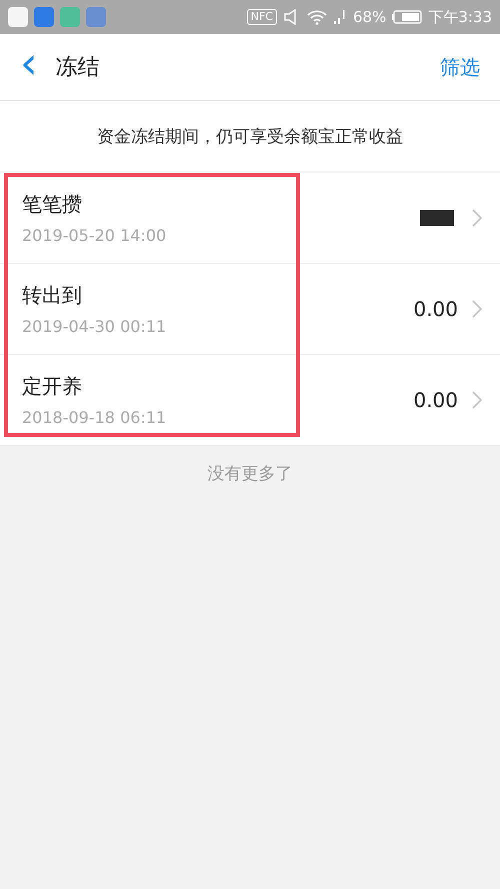 The image size is (500, 889). What do you see at coordinates (250, 137) in the screenshot?
I see `notice-text: 资金冻结期间，仍可享受余额宝正常收益` at bounding box center [250, 137].